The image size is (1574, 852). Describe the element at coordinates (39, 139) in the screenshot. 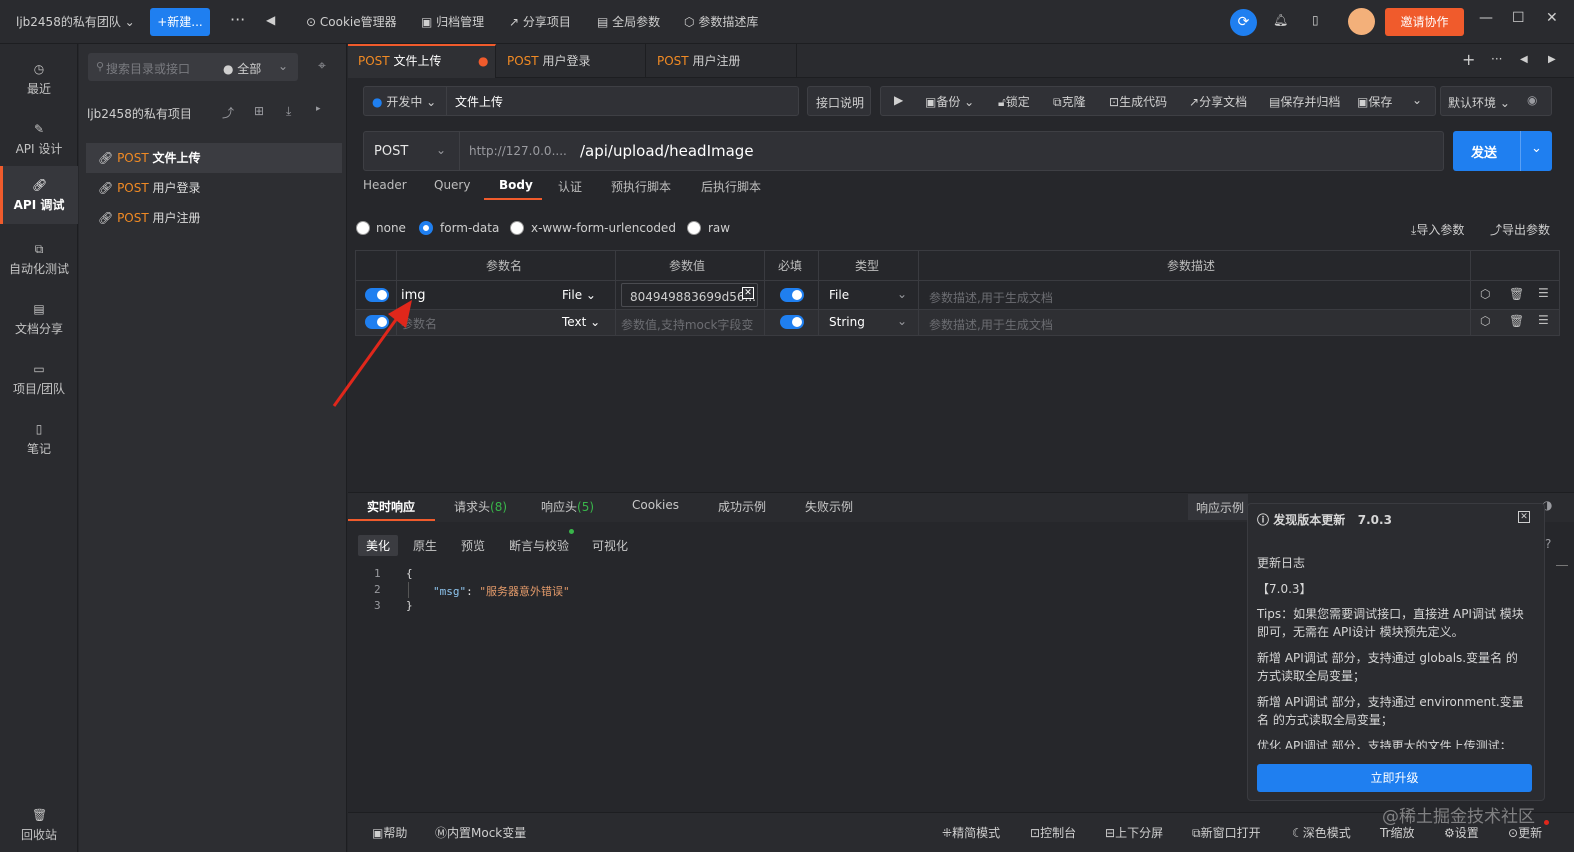

I see `nav-api-design: ✎ API 设计` at that location.